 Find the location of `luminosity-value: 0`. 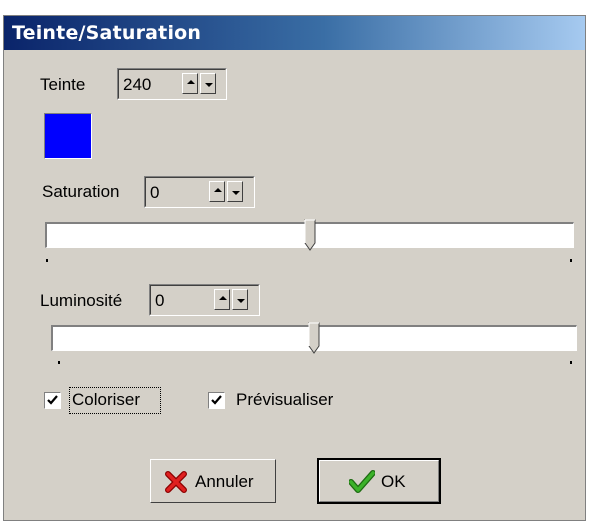

luminosity-value: 0 is located at coordinates (159, 301).